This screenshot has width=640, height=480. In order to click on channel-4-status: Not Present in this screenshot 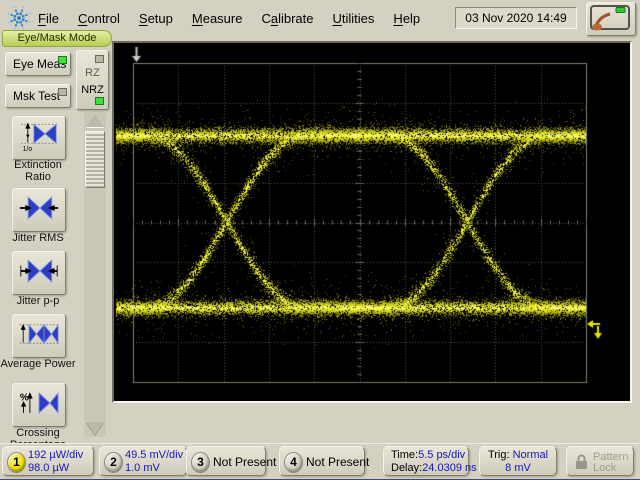, I will do `click(338, 462)`.